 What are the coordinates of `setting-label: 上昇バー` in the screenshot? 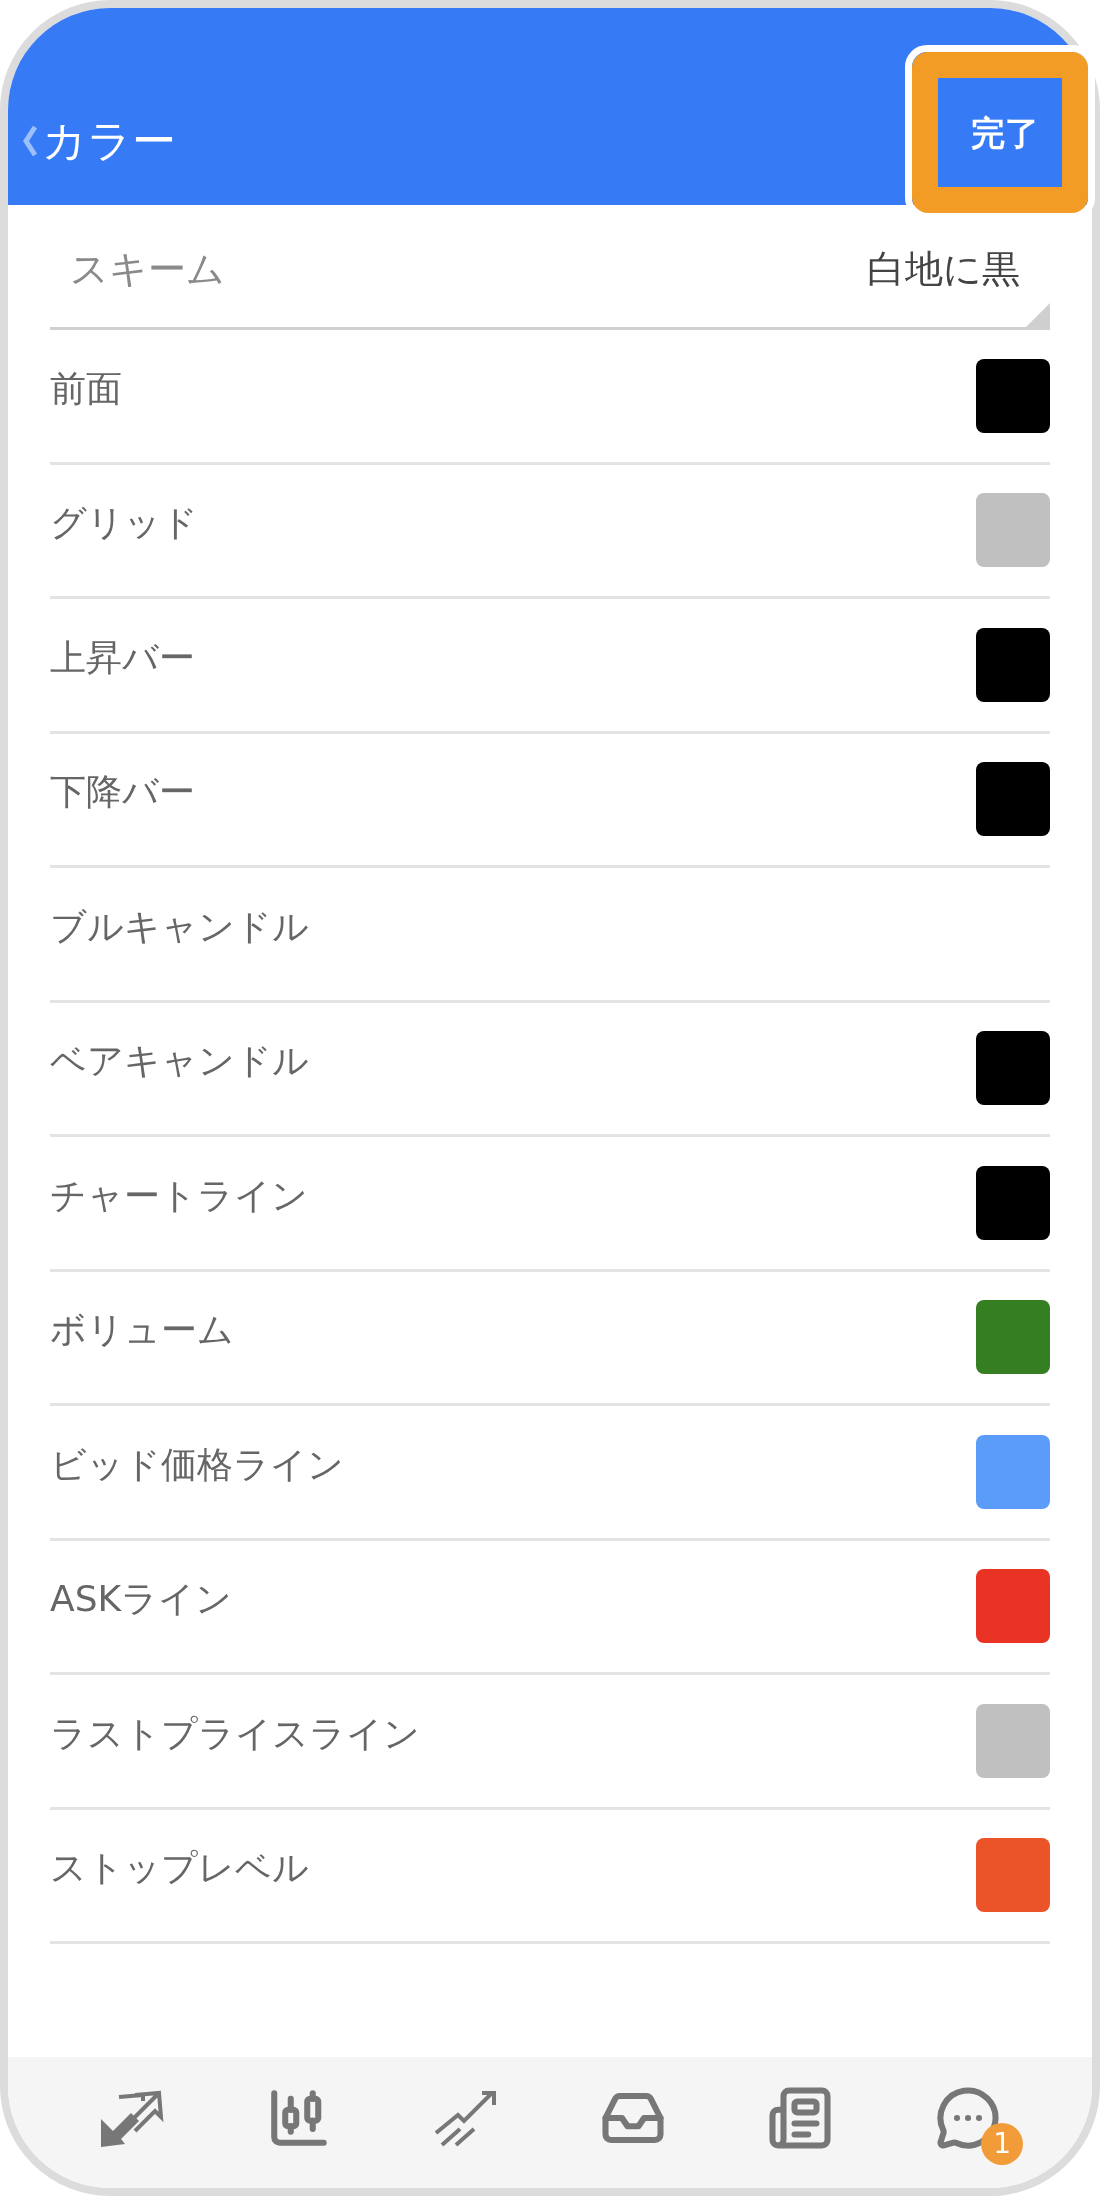 It's located at (122, 657).